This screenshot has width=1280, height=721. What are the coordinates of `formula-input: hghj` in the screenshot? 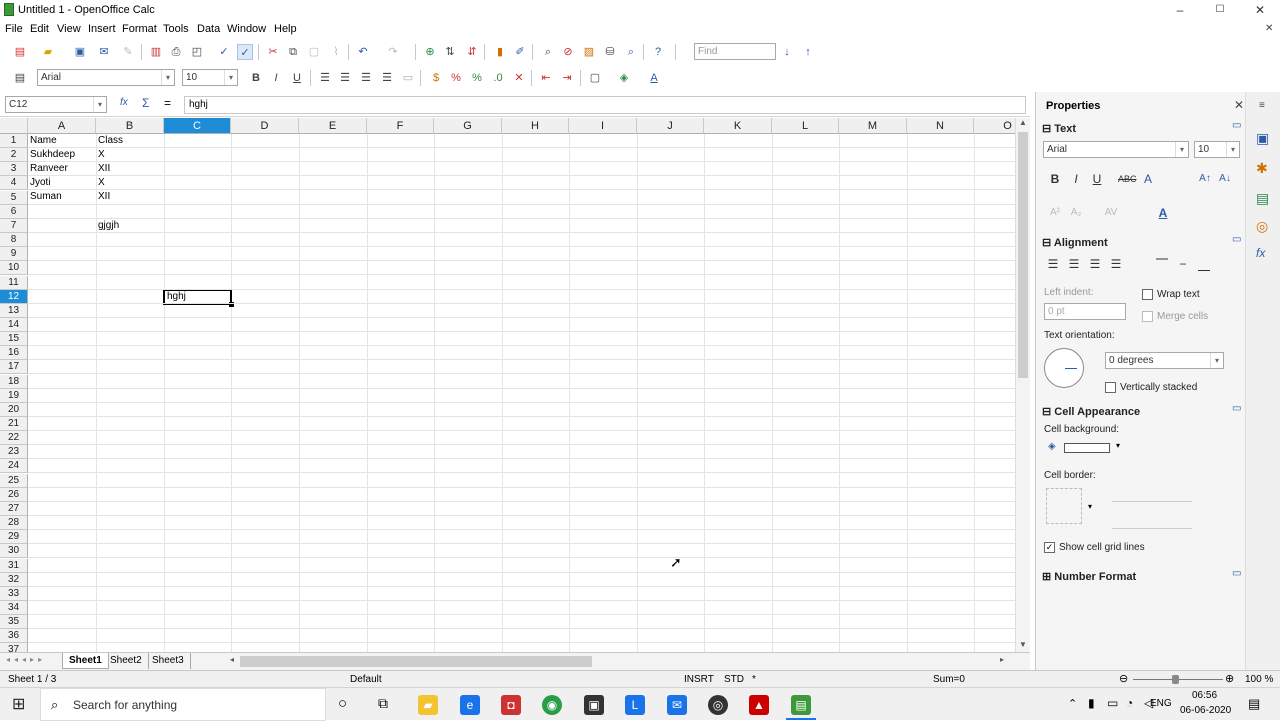 It's located at (605, 105).